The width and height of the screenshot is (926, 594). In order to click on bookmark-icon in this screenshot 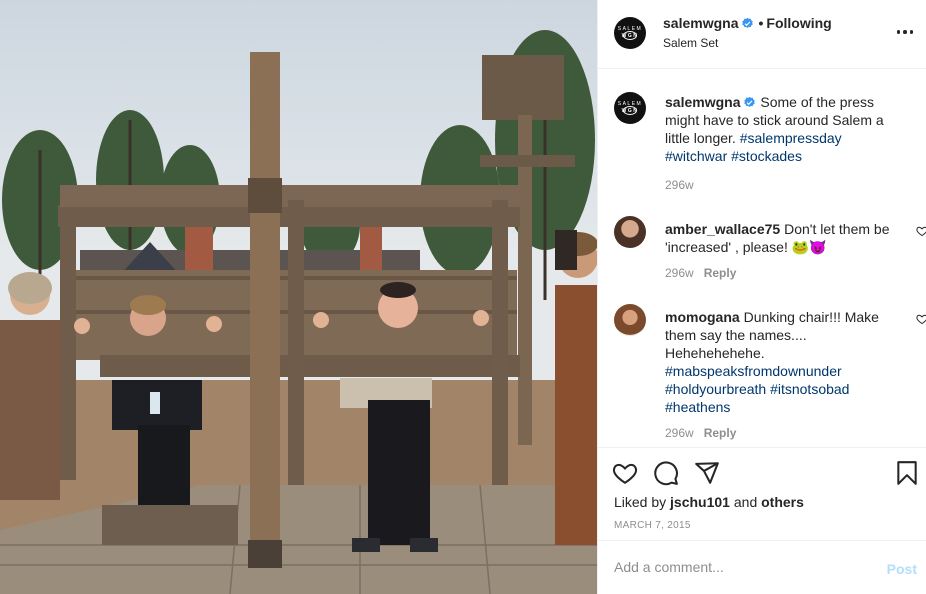, I will do `click(907, 473)`.